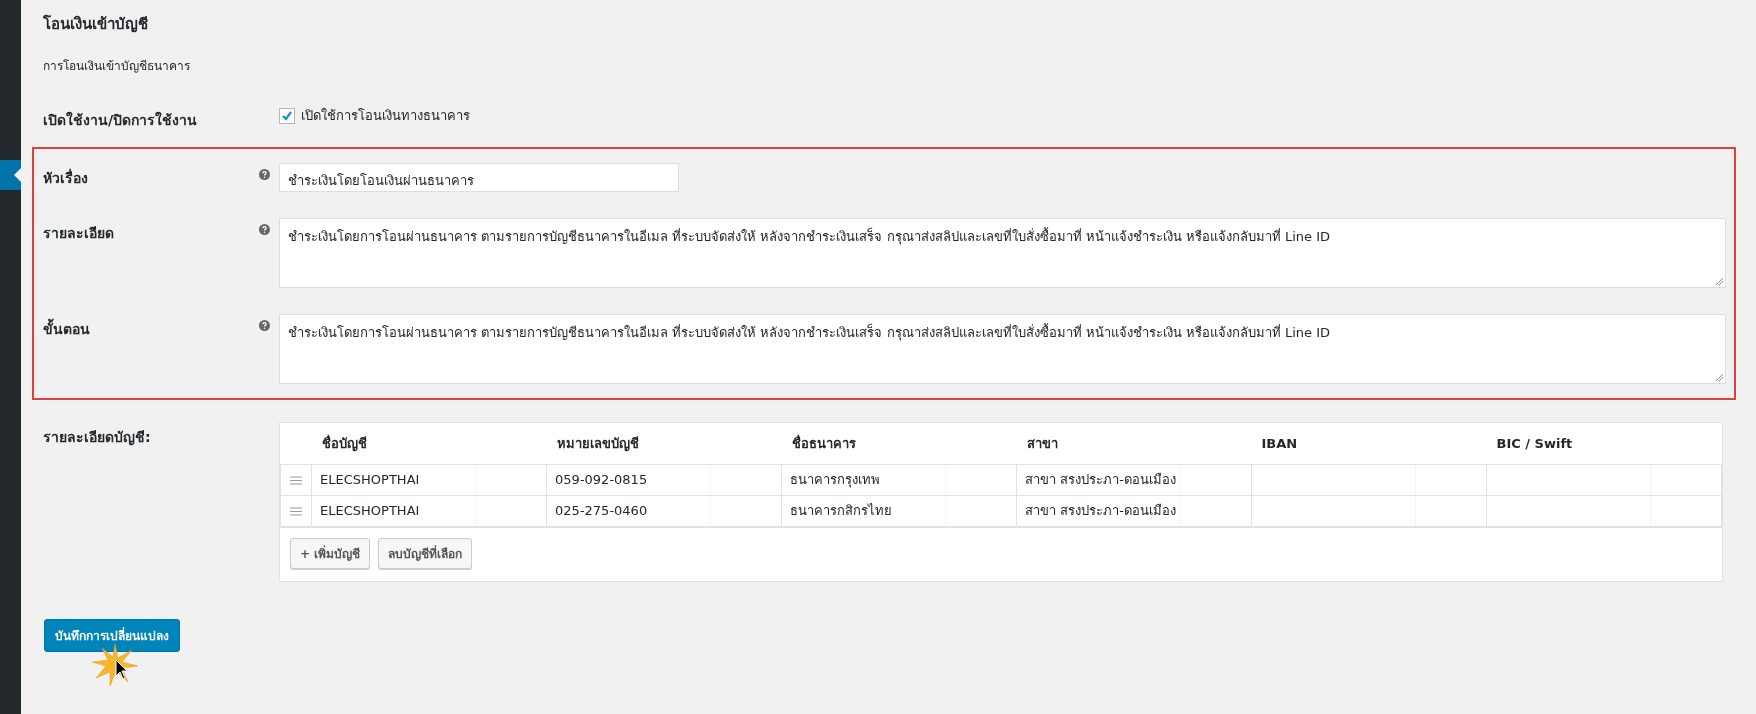 The width and height of the screenshot is (1756, 714). I want to click on field-label: รายละเอียดบัญชี:, so click(97, 438).